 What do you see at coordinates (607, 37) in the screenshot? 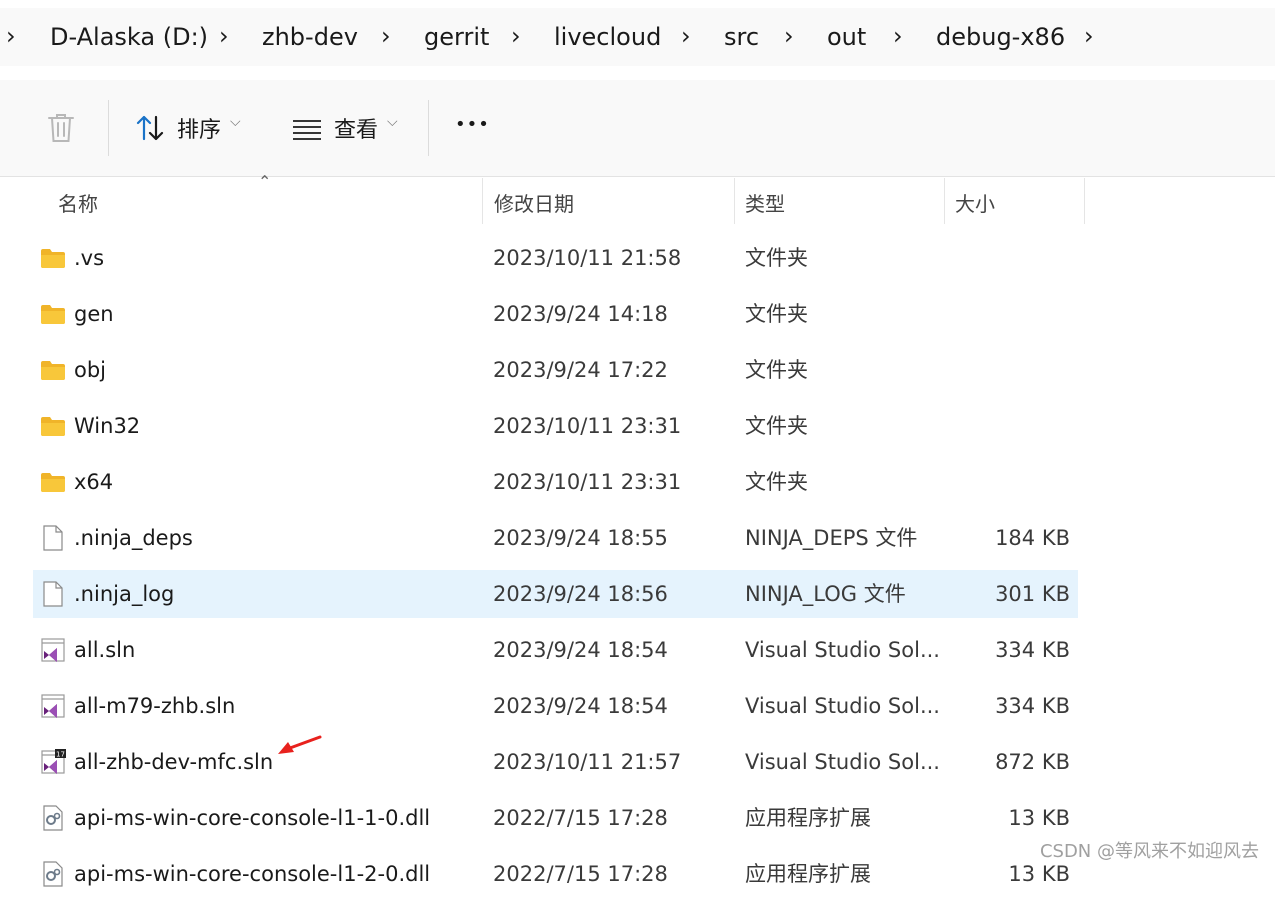
I see `breadcrumb-livecloud: livecloud` at bounding box center [607, 37].